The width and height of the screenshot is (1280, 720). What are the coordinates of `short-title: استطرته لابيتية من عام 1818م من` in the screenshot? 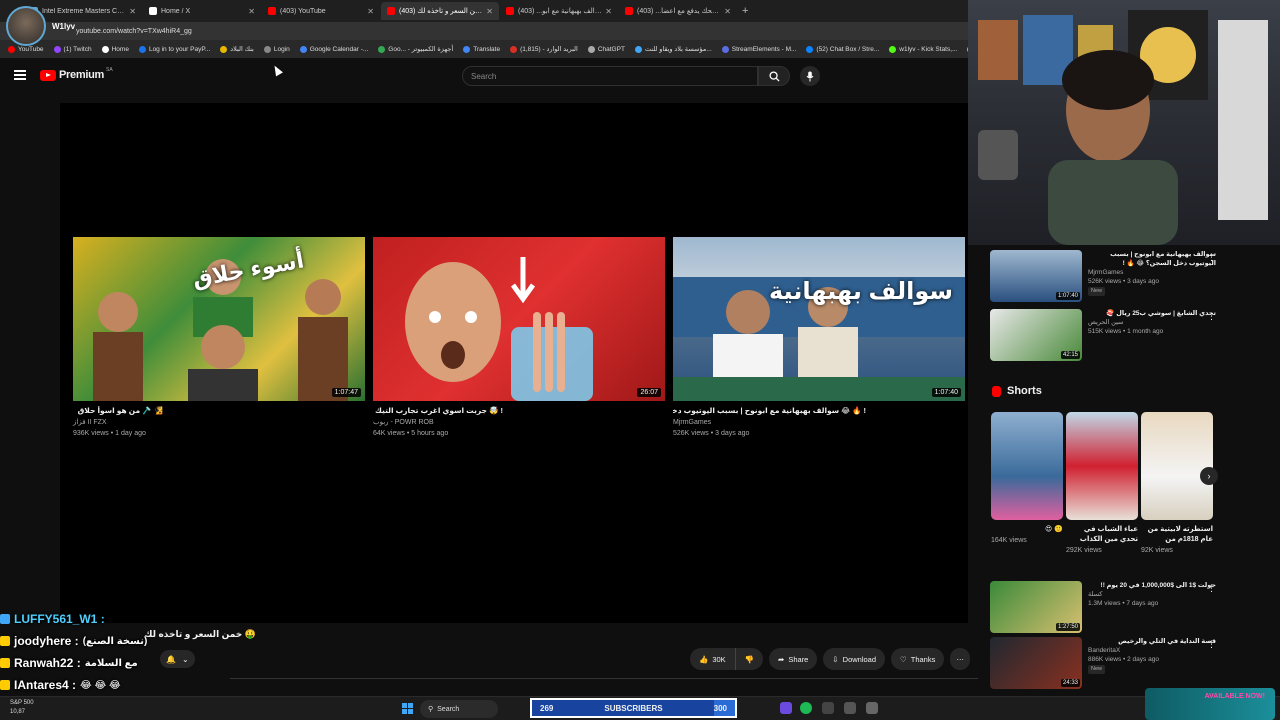 It's located at (1177, 535).